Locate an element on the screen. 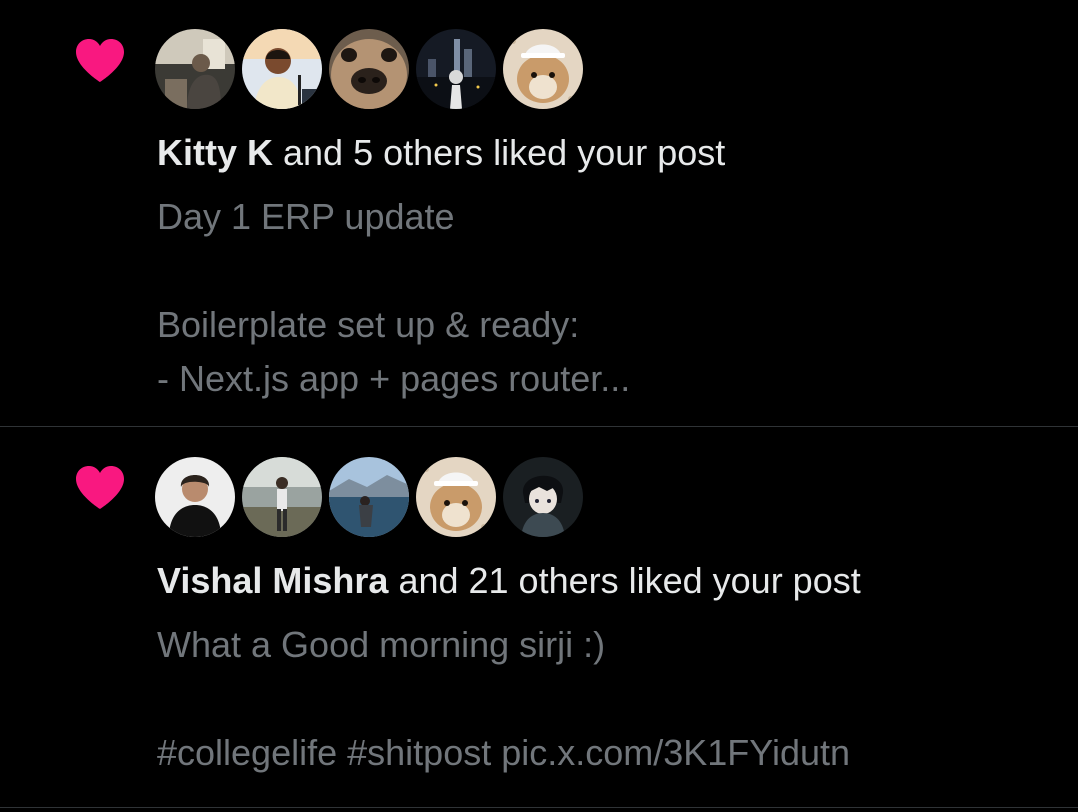  actor-name: Vishal Mishra is located at coordinates (272, 580).